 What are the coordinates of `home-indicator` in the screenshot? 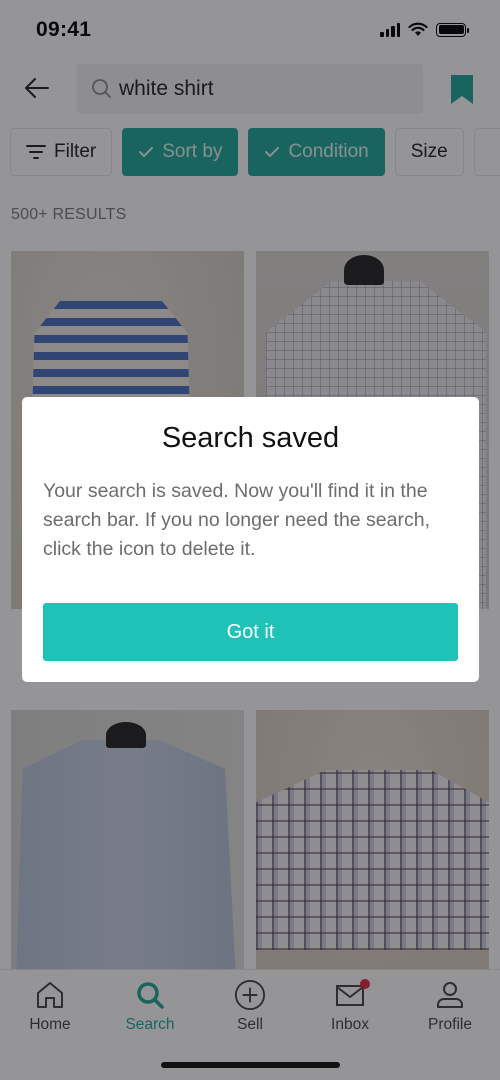 It's located at (250, 1065).